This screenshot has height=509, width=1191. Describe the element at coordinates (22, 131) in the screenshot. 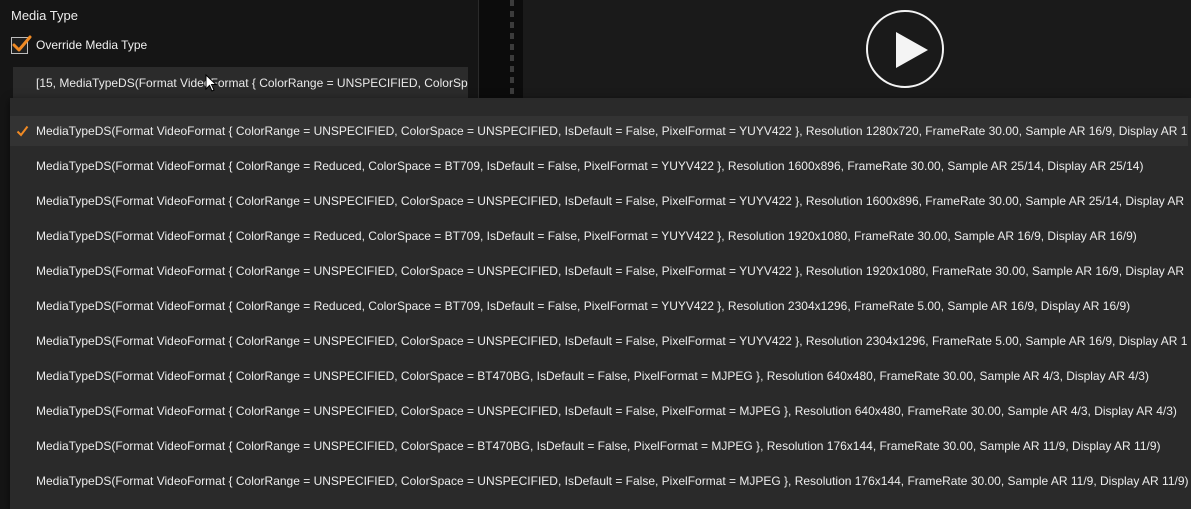

I see `selected-check-icon` at that location.